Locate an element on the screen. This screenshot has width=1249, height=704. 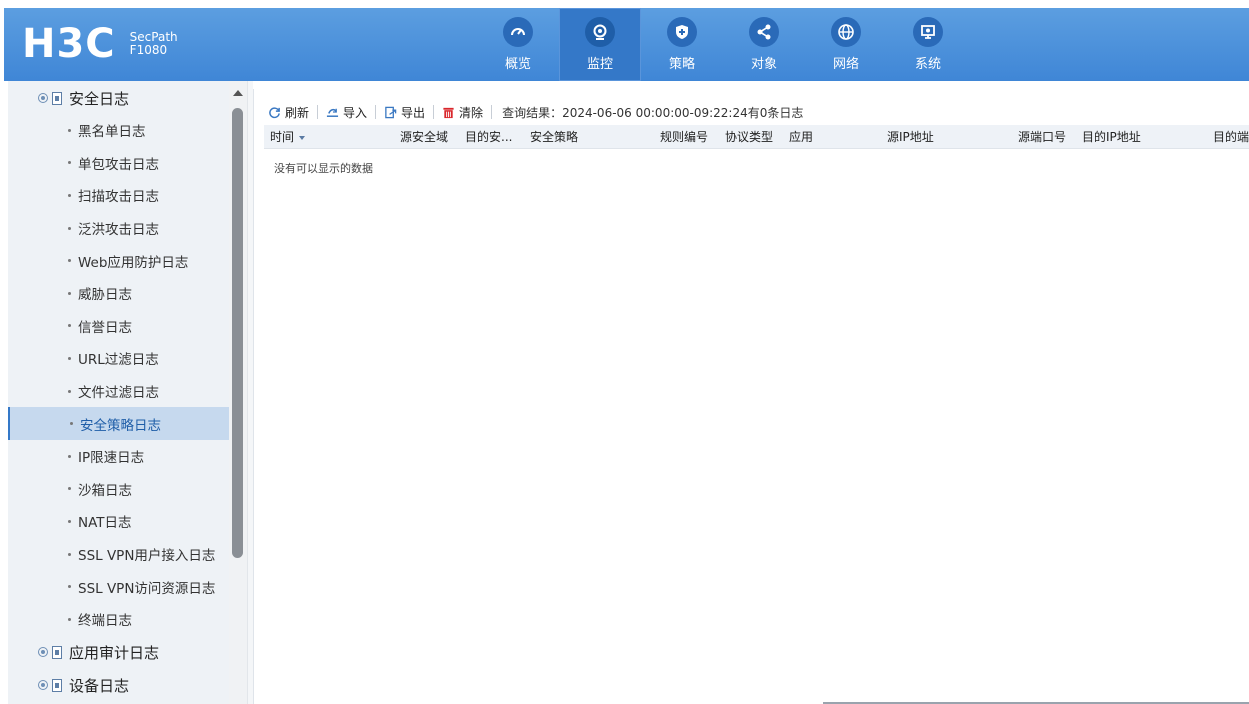
tree-item-label: 信誉日志 is located at coordinates (105, 327).